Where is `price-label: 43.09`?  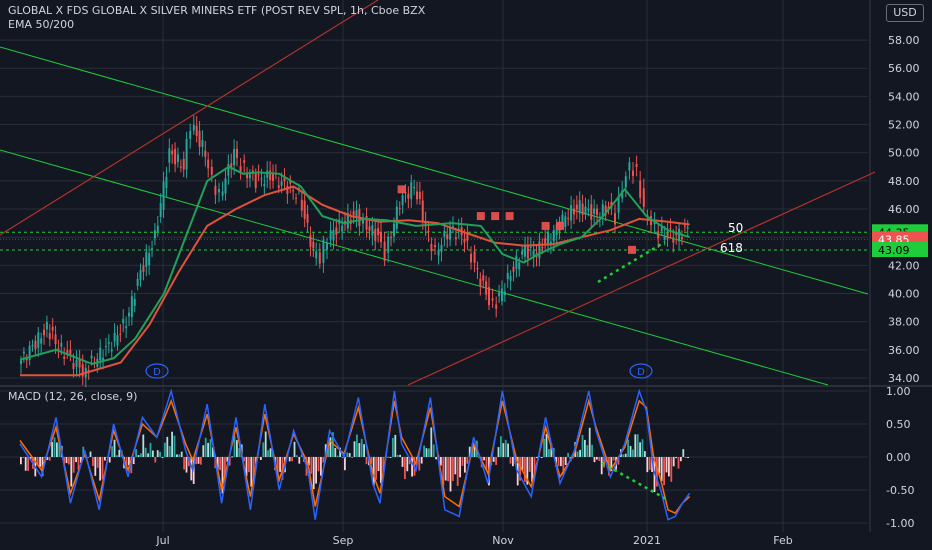
price-label: 43.09 is located at coordinates (900, 250).